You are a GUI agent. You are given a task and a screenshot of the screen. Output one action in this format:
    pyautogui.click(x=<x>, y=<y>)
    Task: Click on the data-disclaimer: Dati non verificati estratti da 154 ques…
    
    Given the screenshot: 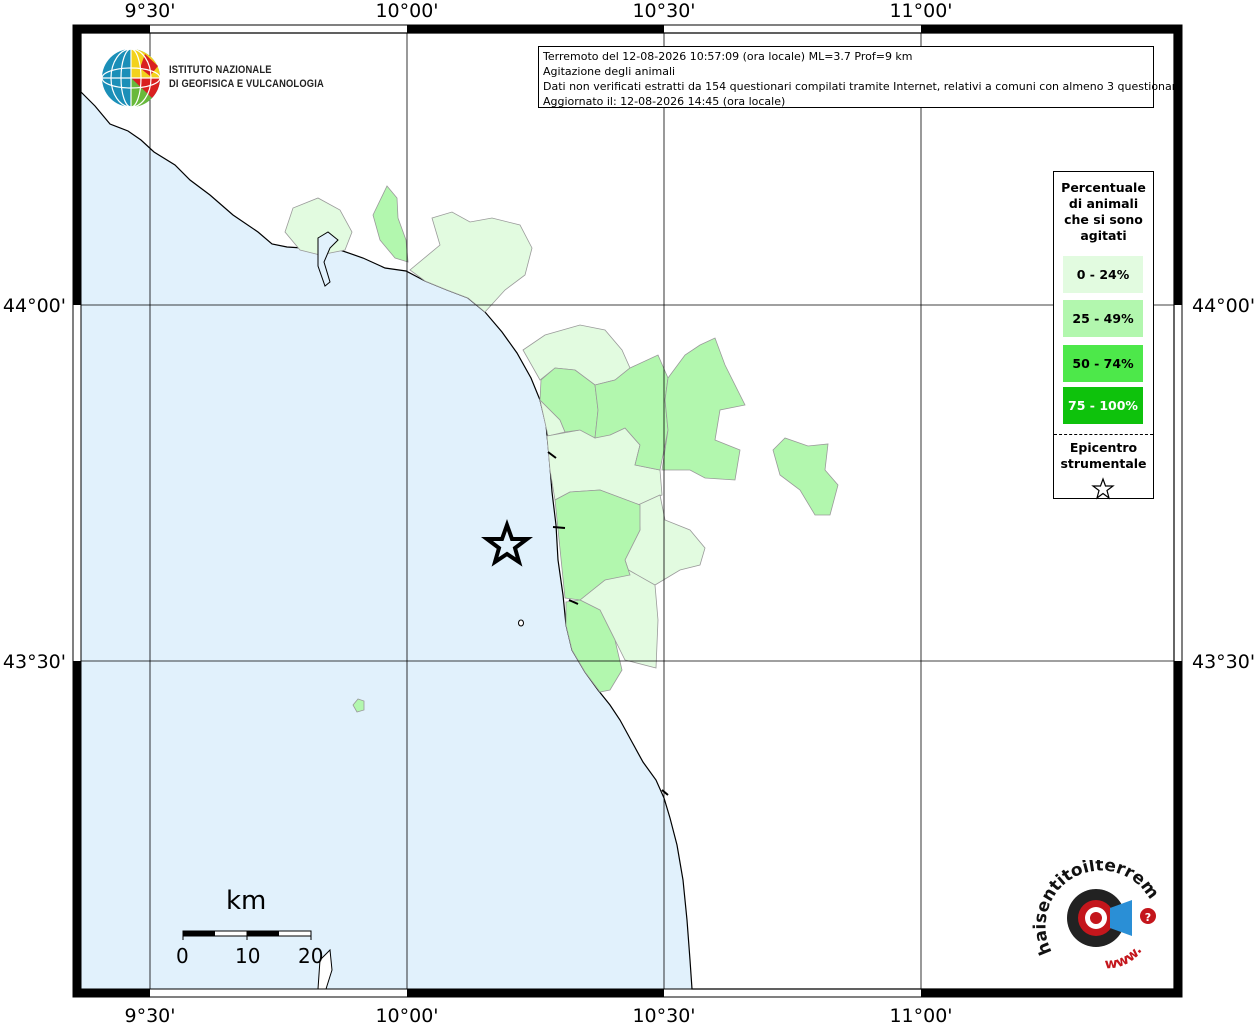 What is the action you would take?
    pyautogui.click(x=863, y=86)
    